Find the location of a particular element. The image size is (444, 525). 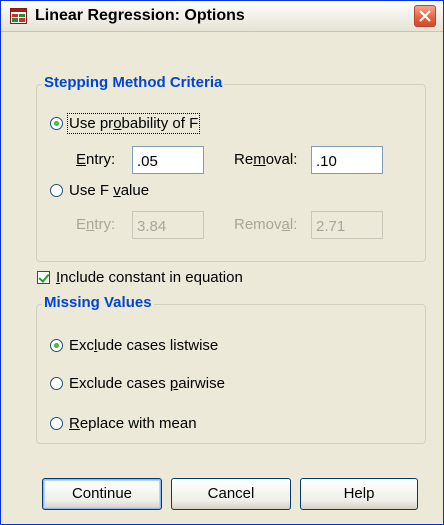

title-bar: Linear Regression: Options is located at coordinates (222, 16).